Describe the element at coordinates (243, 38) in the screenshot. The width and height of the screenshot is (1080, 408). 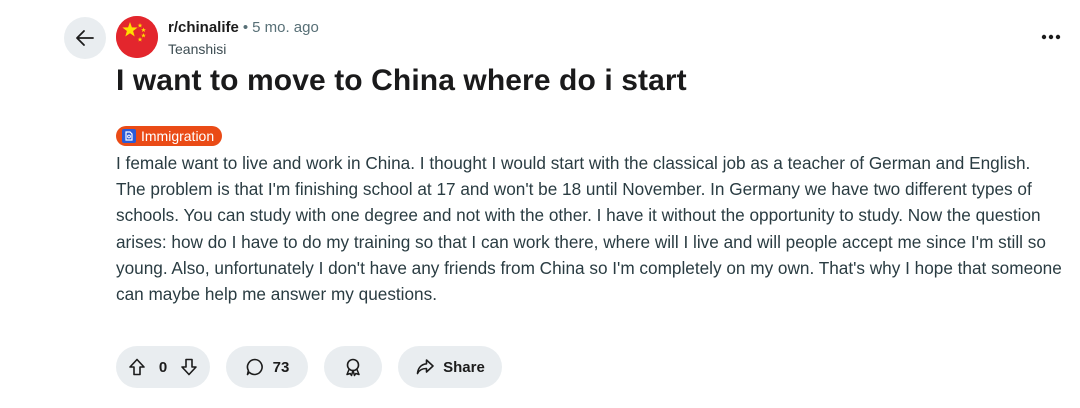
I see `post-meta: r/chinalife • 5 mo. ago Teanshisi` at that location.